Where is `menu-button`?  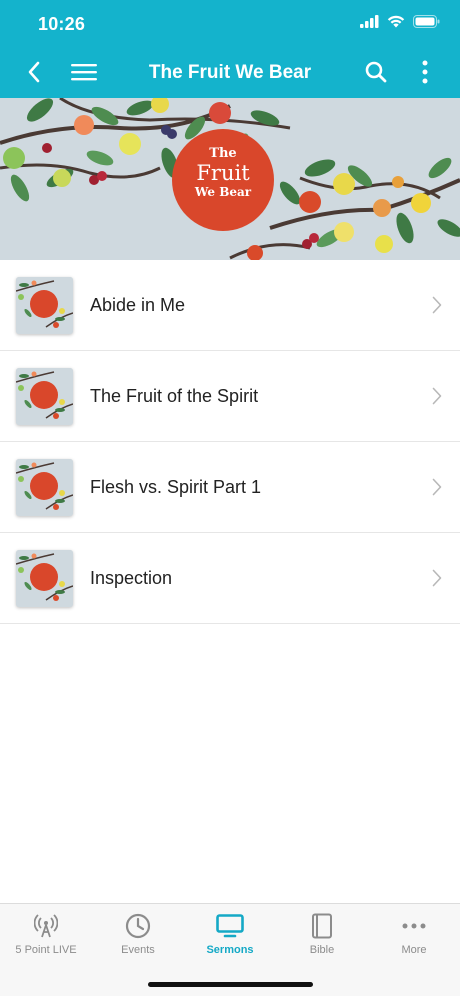
menu-button is located at coordinates (84, 74).